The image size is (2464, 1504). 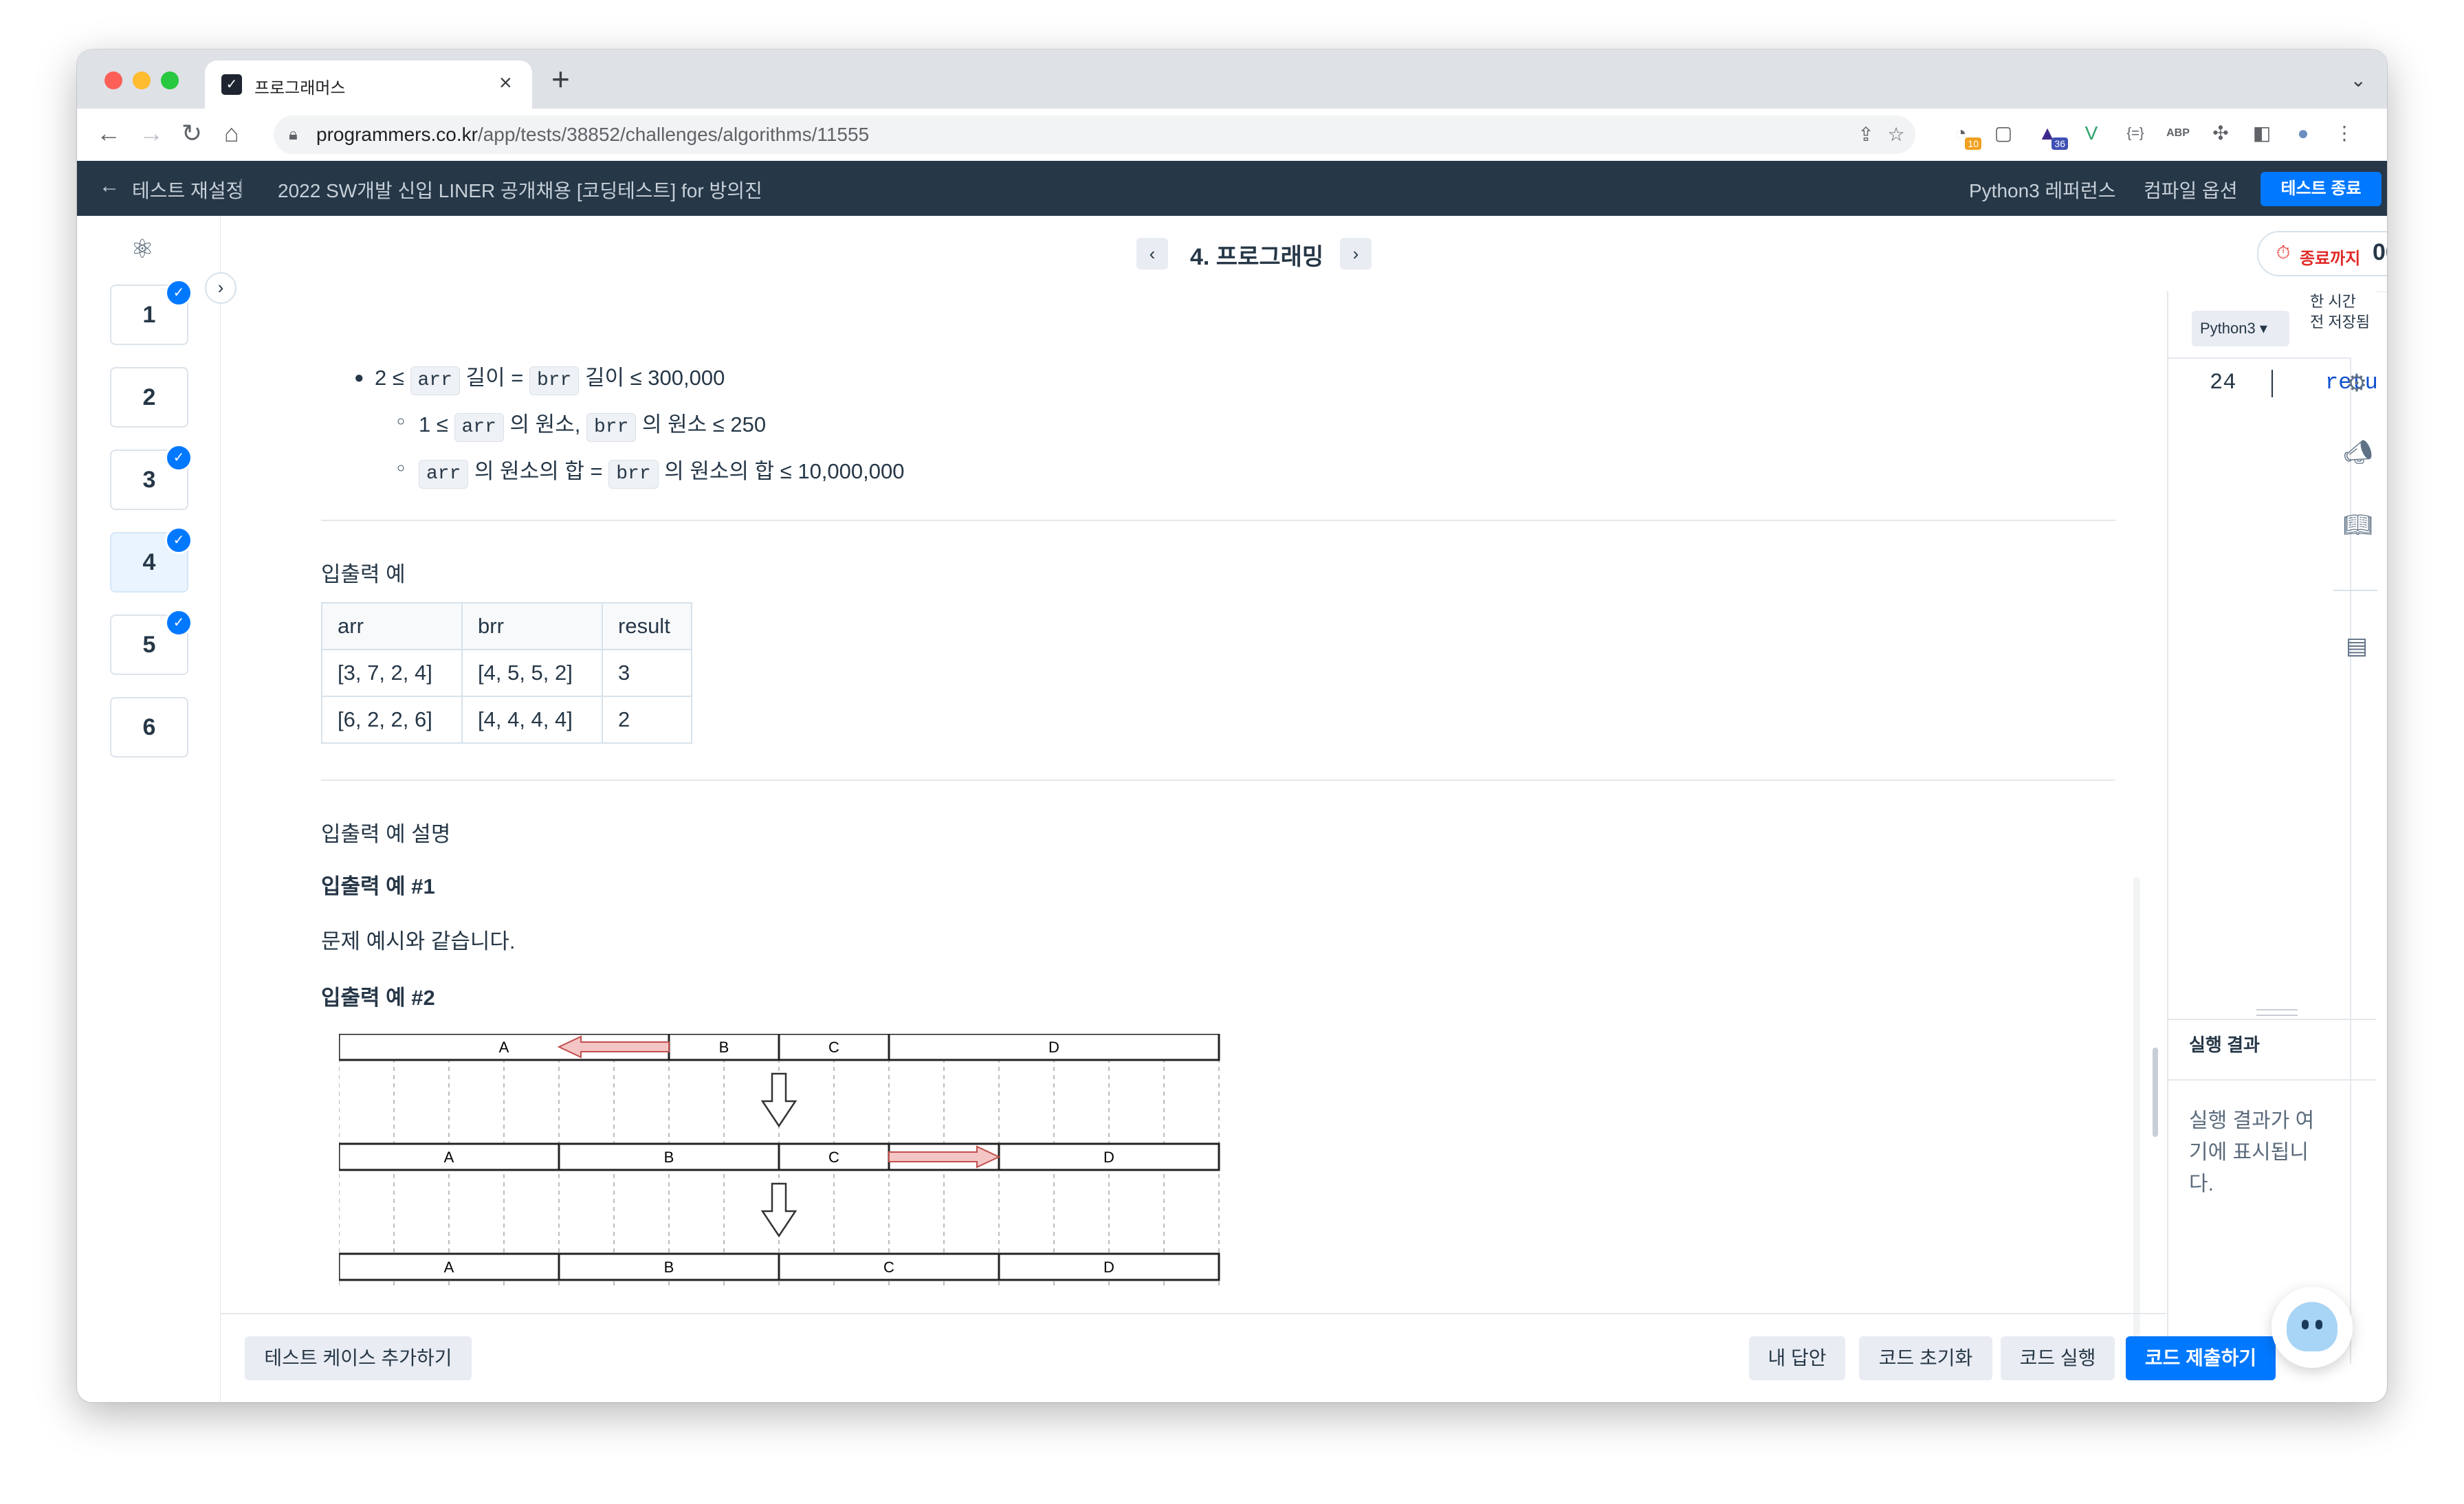 I want to click on maximize-window-button, so click(x=170, y=80).